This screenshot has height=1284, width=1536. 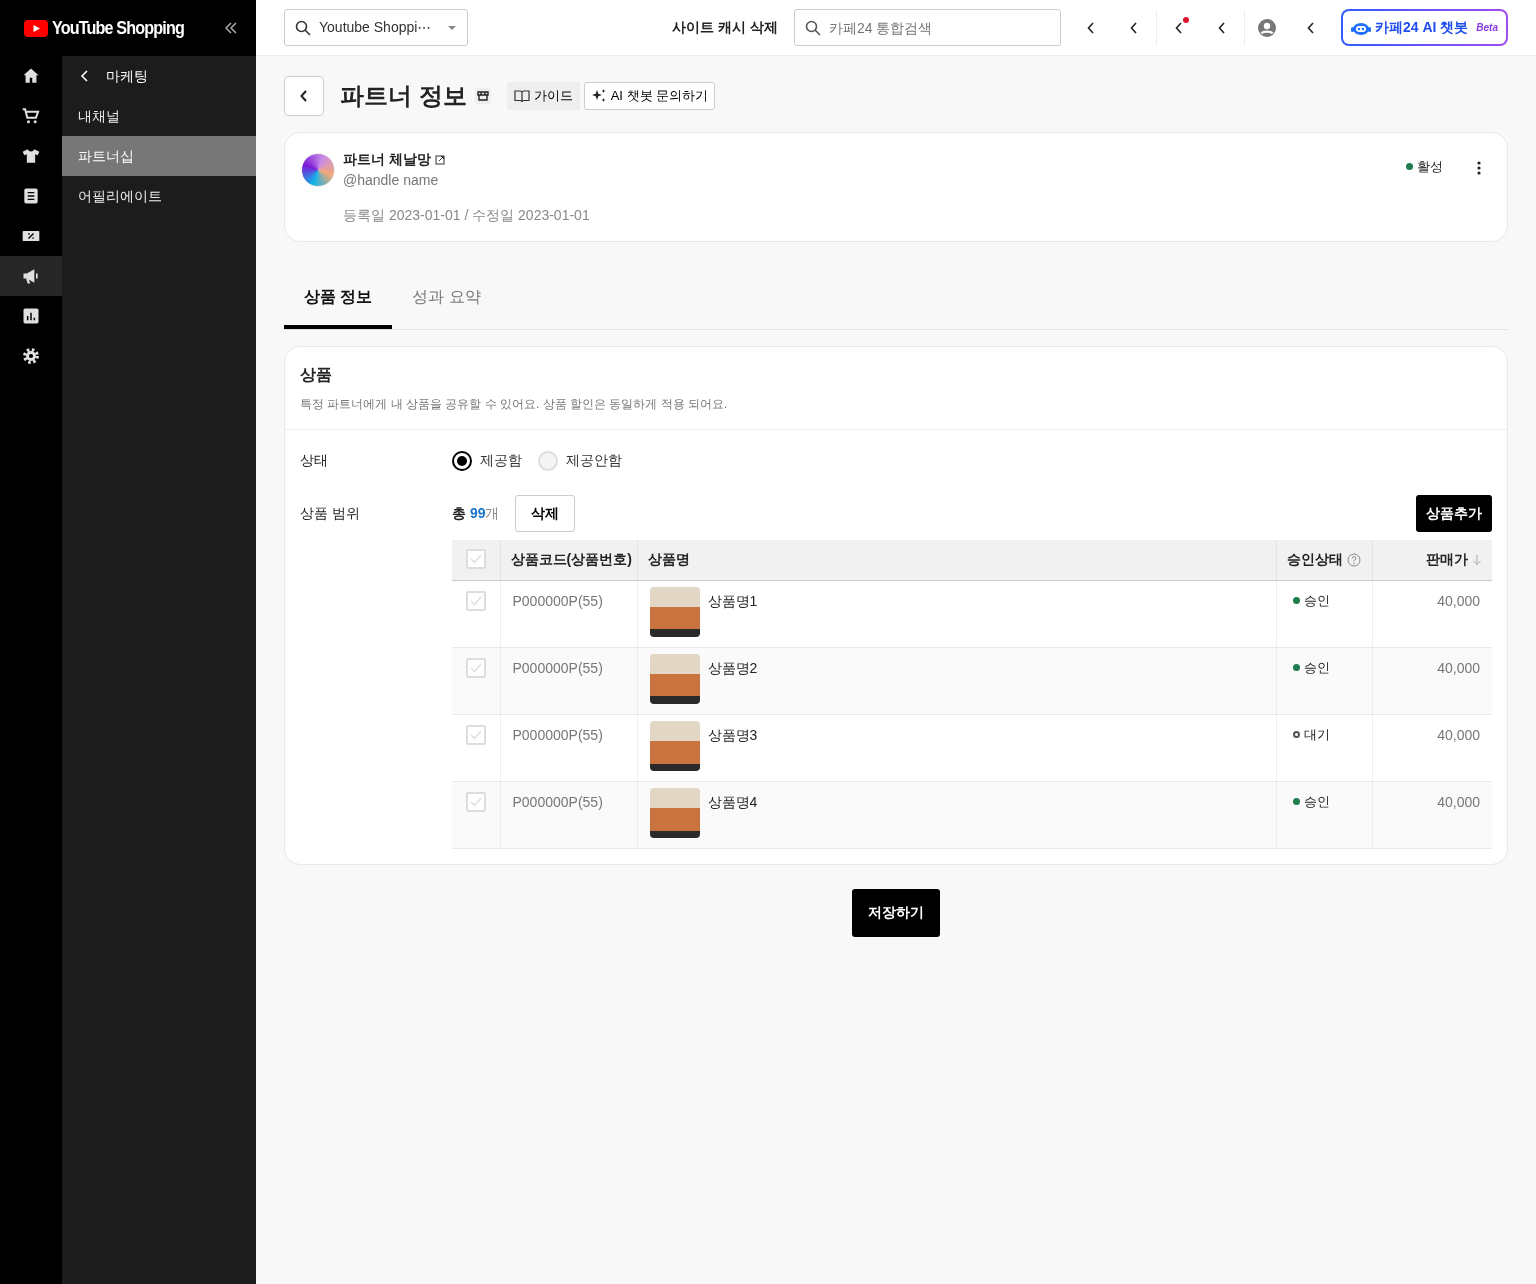 I want to click on ai-chatbot-button: 카페24 AI 챗봇 Beta, so click(x=1424, y=27).